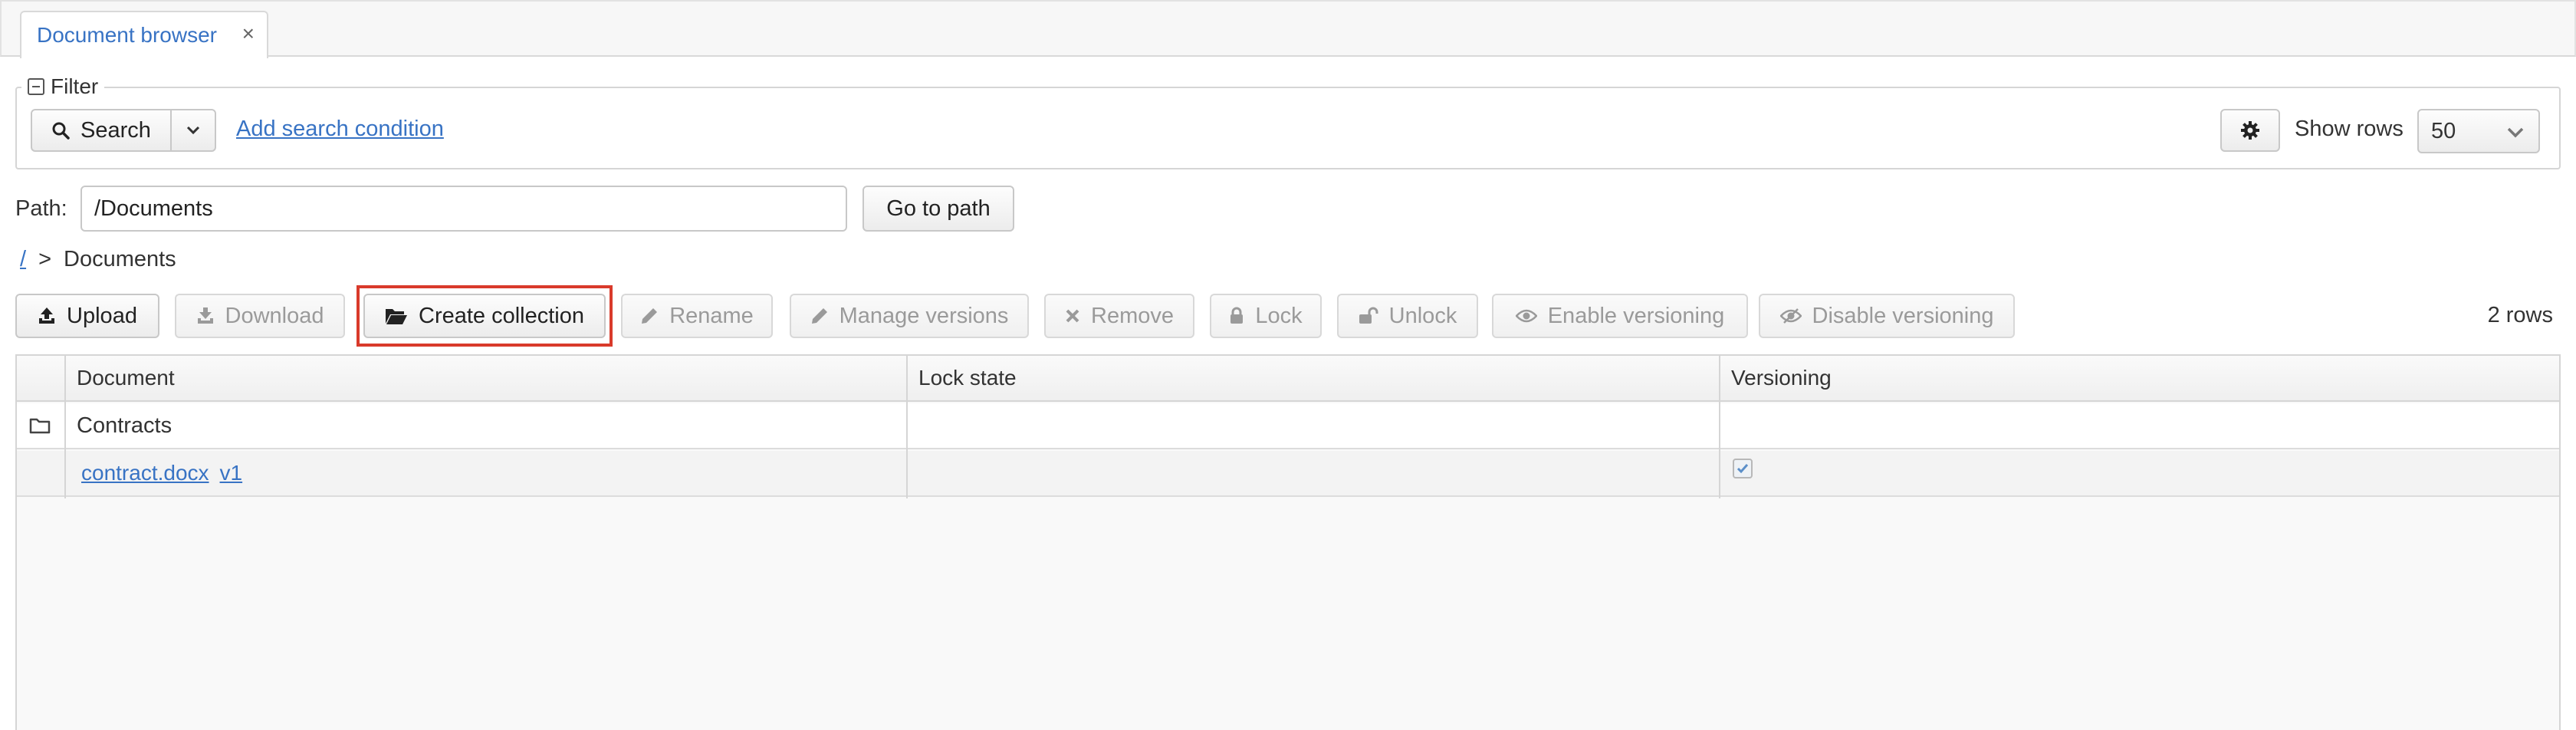 Image resolution: width=2576 pixels, height=730 pixels. Describe the element at coordinates (145, 473) in the screenshot. I see `document-link: contract.docx` at that location.